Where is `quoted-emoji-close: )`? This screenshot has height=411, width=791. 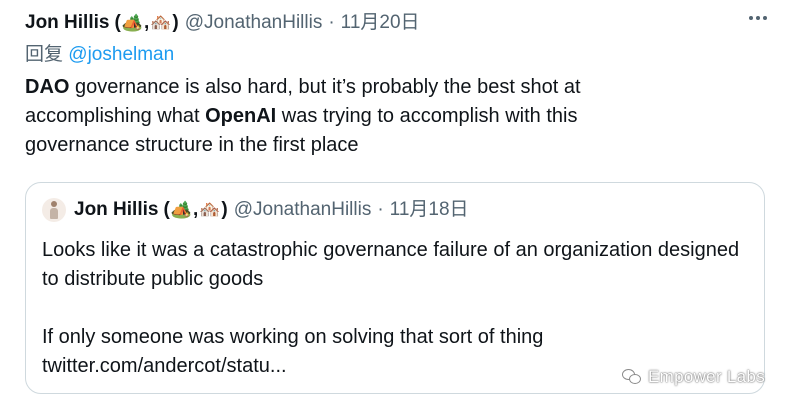 quoted-emoji-close: ) is located at coordinates (224, 209).